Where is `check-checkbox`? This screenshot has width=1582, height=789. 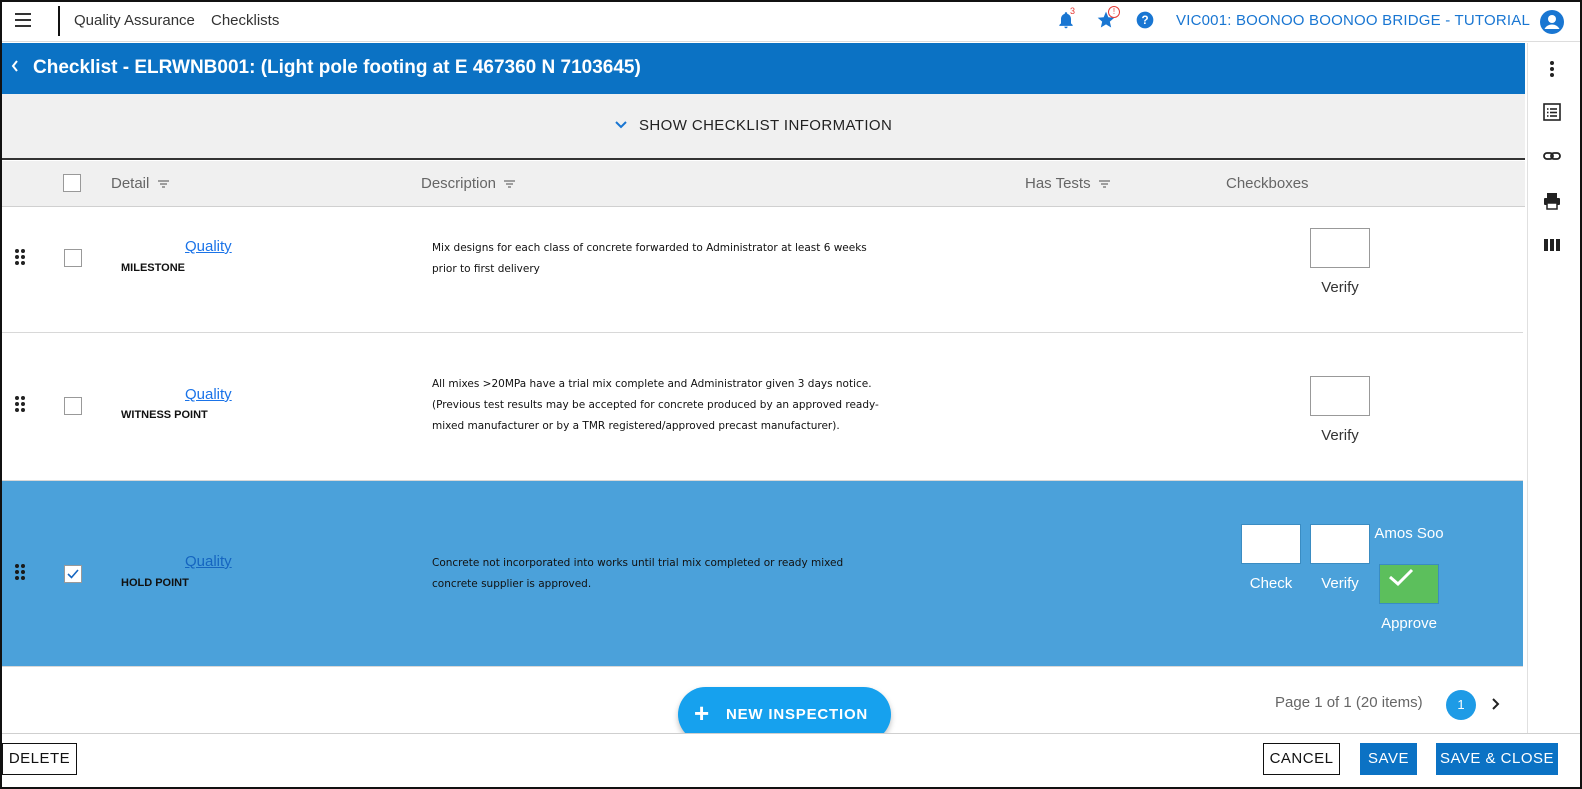 check-checkbox is located at coordinates (1271, 544).